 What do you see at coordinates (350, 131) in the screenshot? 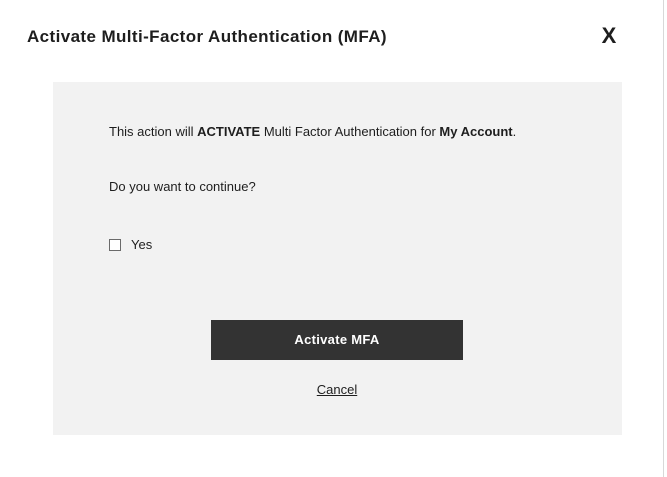
I see `message-text-2: Multi Factor Authentication for` at bounding box center [350, 131].